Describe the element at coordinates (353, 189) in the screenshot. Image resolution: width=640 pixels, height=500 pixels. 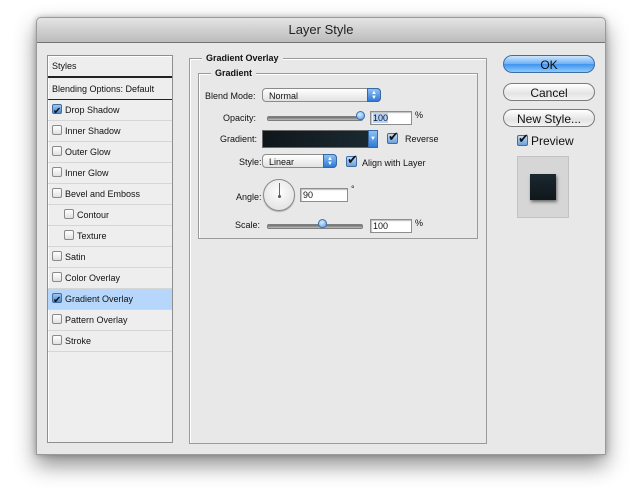
I see `degree-unit: °` at that location.